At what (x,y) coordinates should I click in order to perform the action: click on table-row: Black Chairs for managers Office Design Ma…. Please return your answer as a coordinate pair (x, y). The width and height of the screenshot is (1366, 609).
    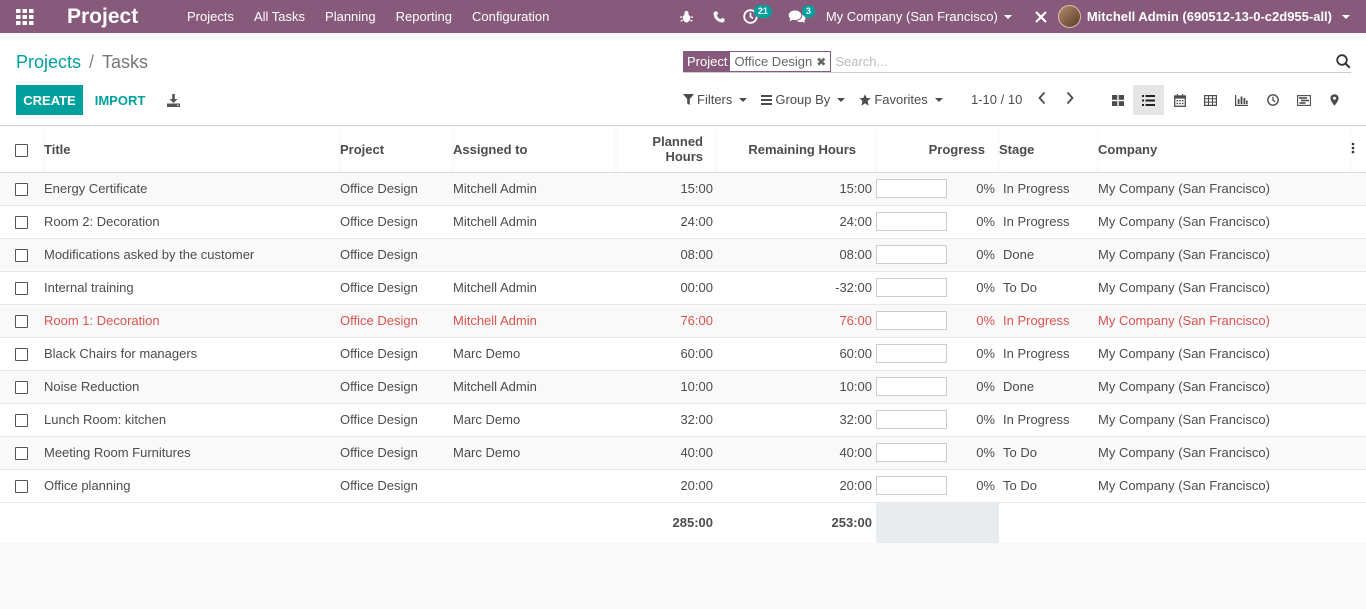
    Looking at the image, I should click on (683, 354).